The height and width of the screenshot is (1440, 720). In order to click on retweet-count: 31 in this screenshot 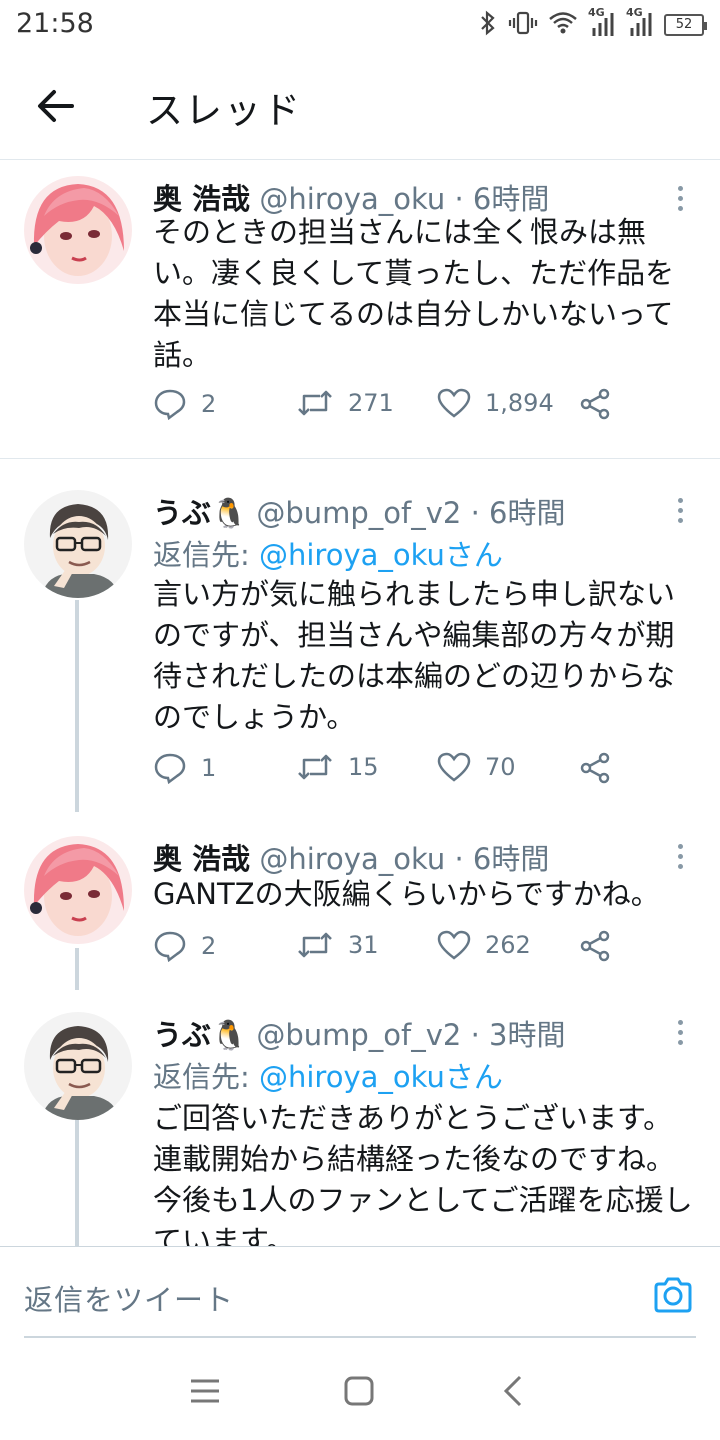, I will do `click(363, 945)`.